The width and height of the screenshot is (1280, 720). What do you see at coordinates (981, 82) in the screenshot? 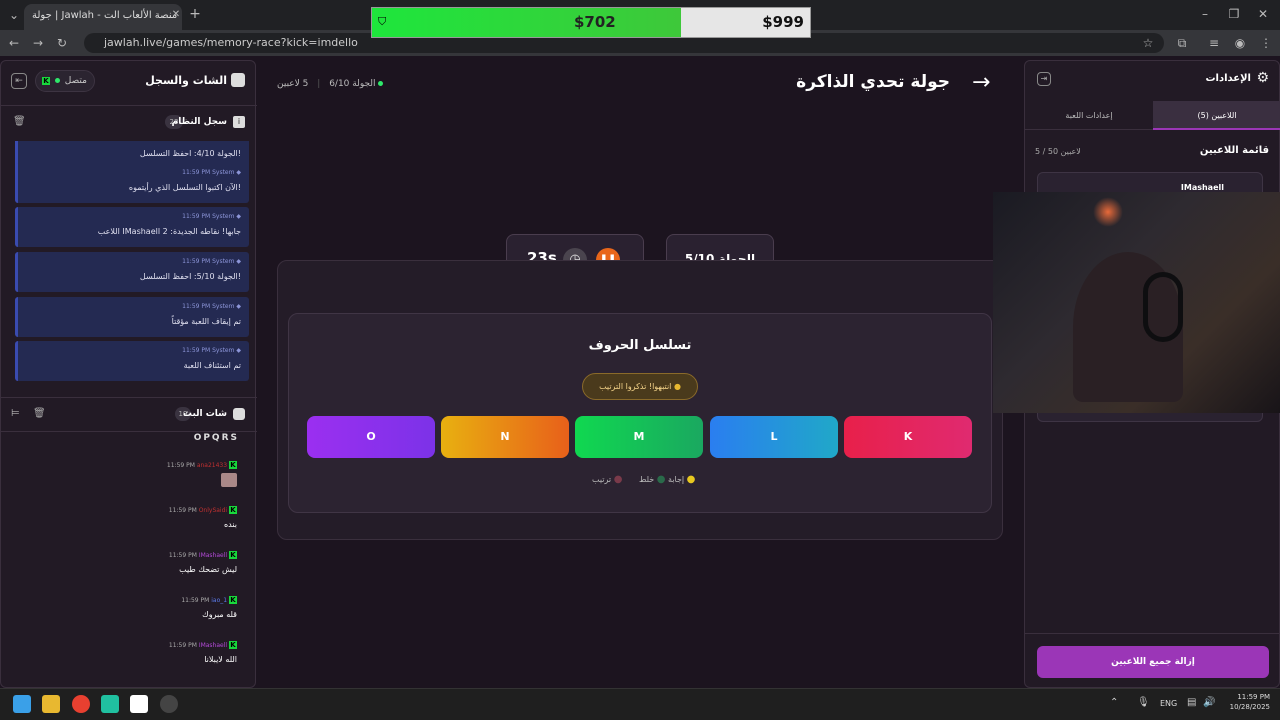
I see `back-arrow-icon: →` at bounding box center [981, 82].